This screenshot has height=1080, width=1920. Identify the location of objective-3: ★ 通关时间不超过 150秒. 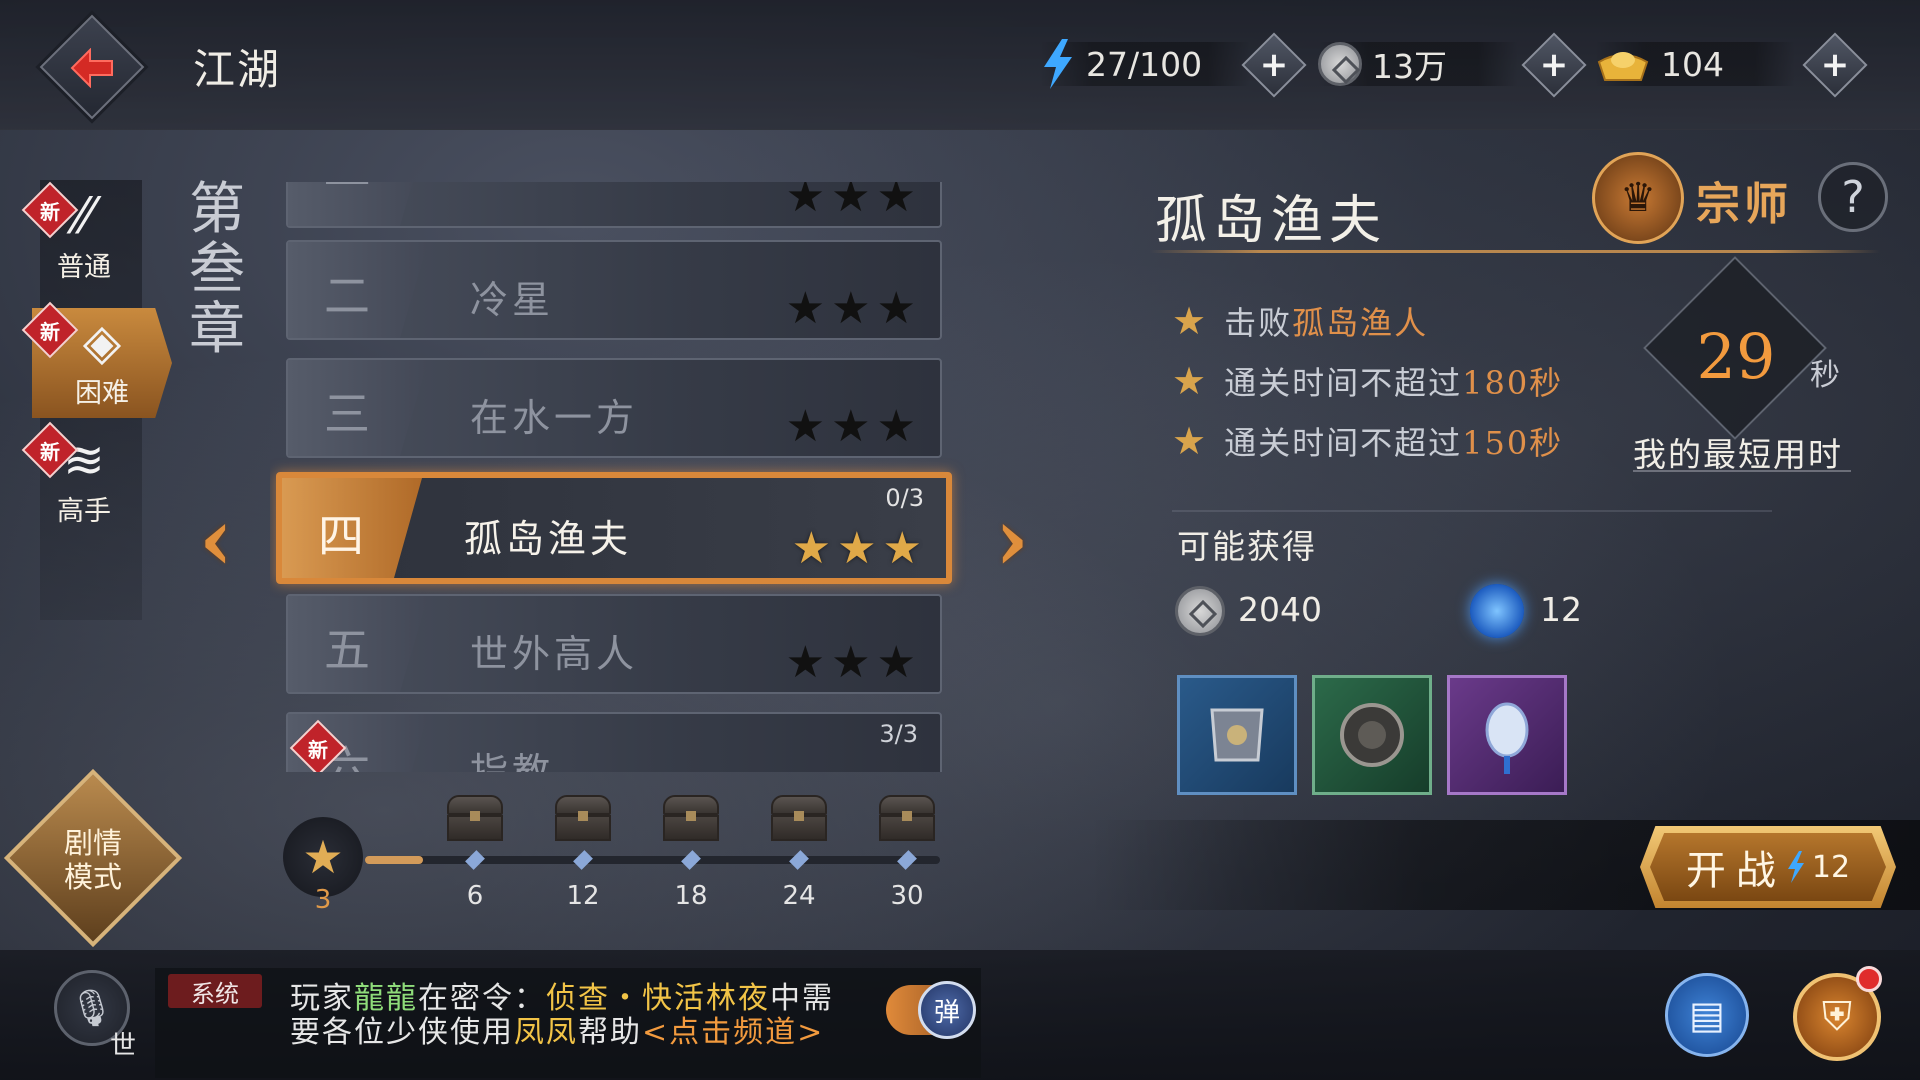
(1367, 441).